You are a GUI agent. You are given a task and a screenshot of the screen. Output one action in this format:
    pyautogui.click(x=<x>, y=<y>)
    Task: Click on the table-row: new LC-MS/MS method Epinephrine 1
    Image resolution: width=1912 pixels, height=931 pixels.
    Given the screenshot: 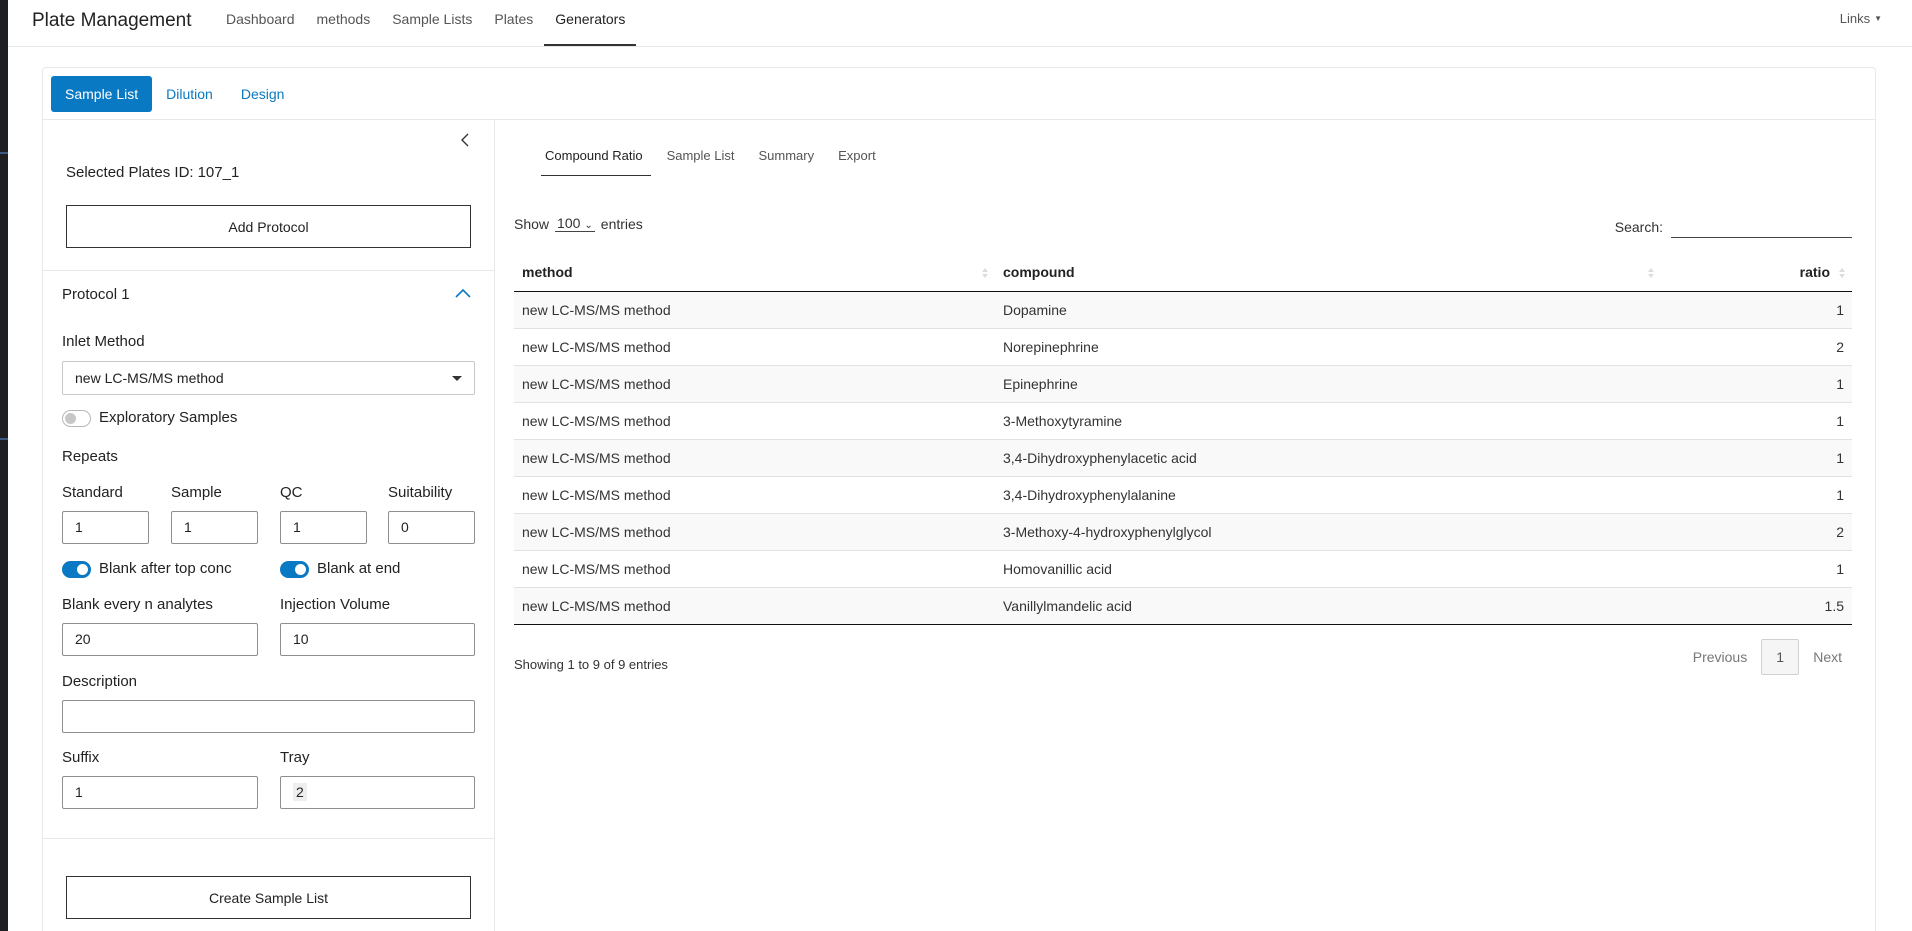 What is the action you would take?
    pyautogui.click(x=1183, y=383)
    